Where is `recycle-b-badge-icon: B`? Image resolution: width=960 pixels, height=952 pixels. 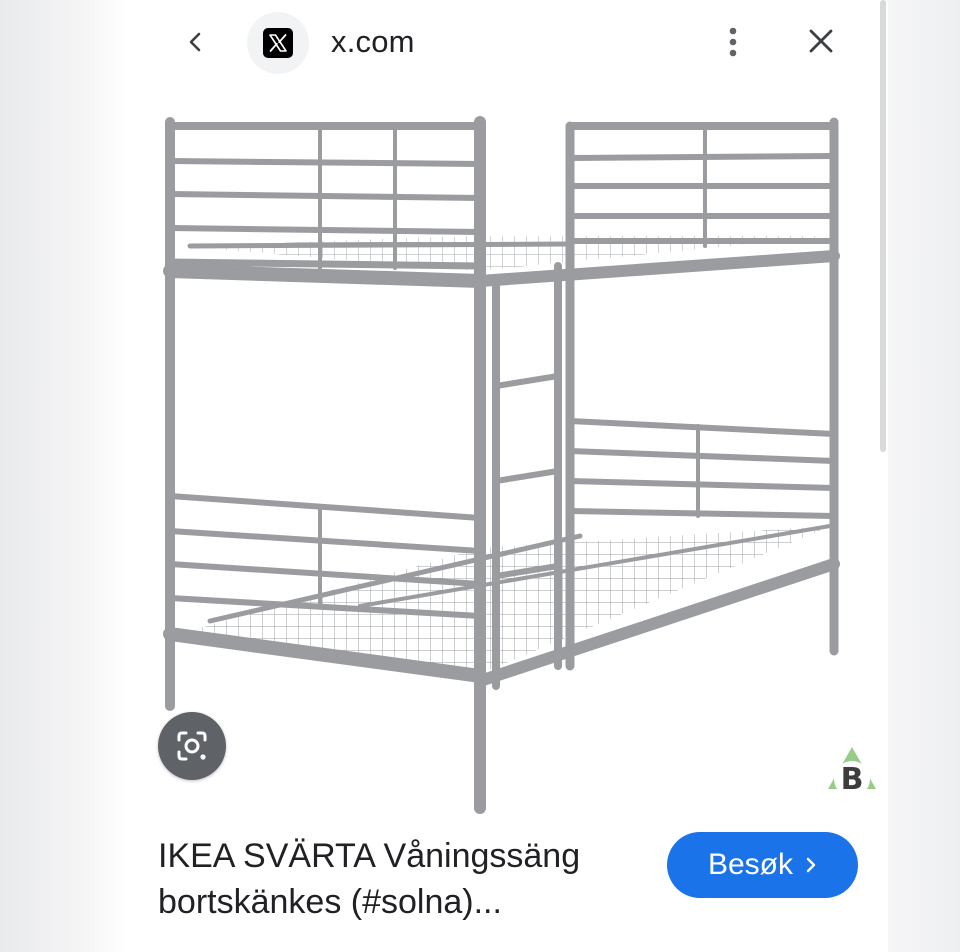
recycle-b-badge-icon: B is located at coordinates (852, 772).